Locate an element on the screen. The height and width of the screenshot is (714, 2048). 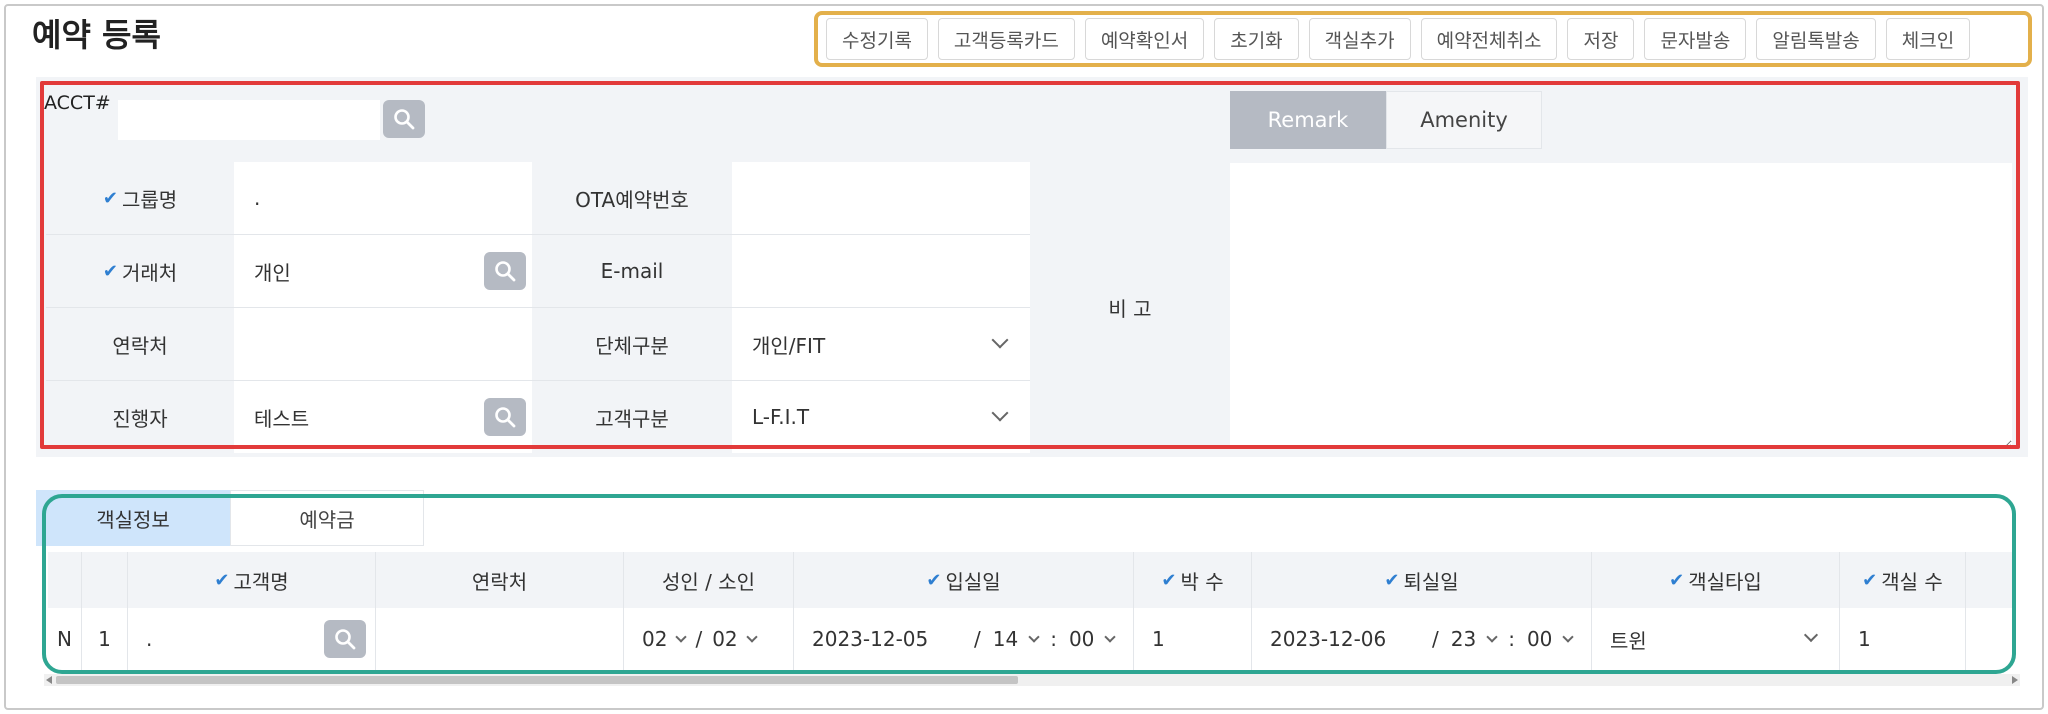
header-room-type: ✔ 객실타입 is located at coordinates (1716, 580).